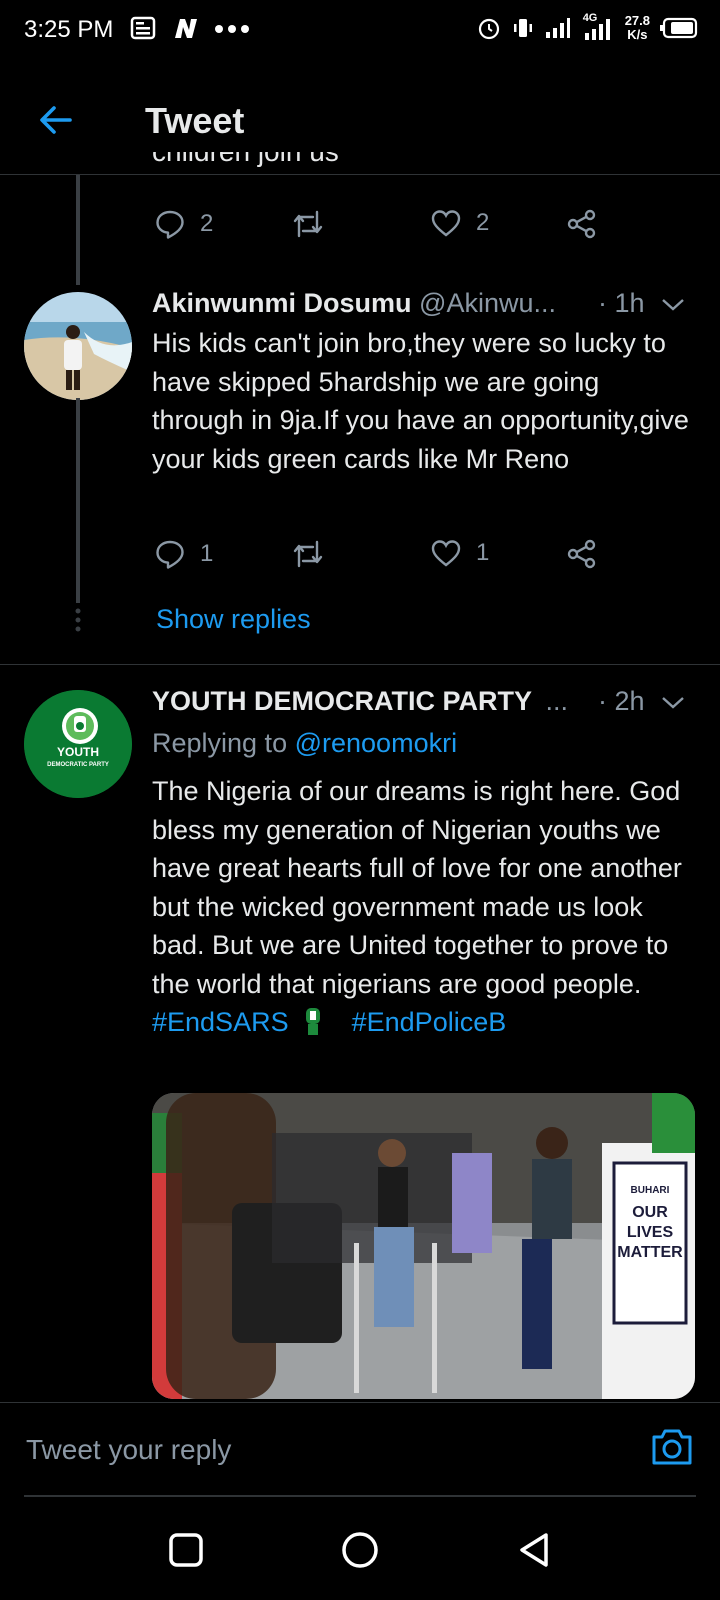 The width and height of the screenshot is (720, 1600). I want to click on svg-text: LIVES, so click(650, 1232).